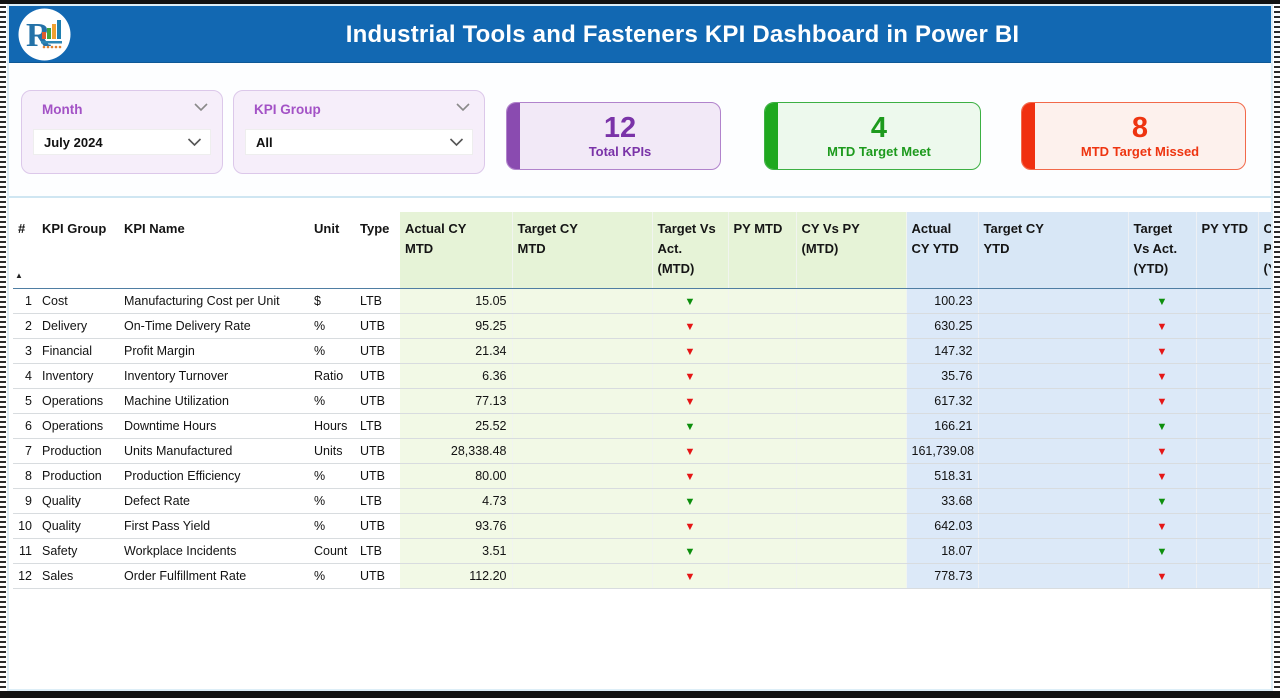  Describe the element at coordinates (942, 326) in the screenshot. I see `cell-actual_ytd: 630.25` at that location.